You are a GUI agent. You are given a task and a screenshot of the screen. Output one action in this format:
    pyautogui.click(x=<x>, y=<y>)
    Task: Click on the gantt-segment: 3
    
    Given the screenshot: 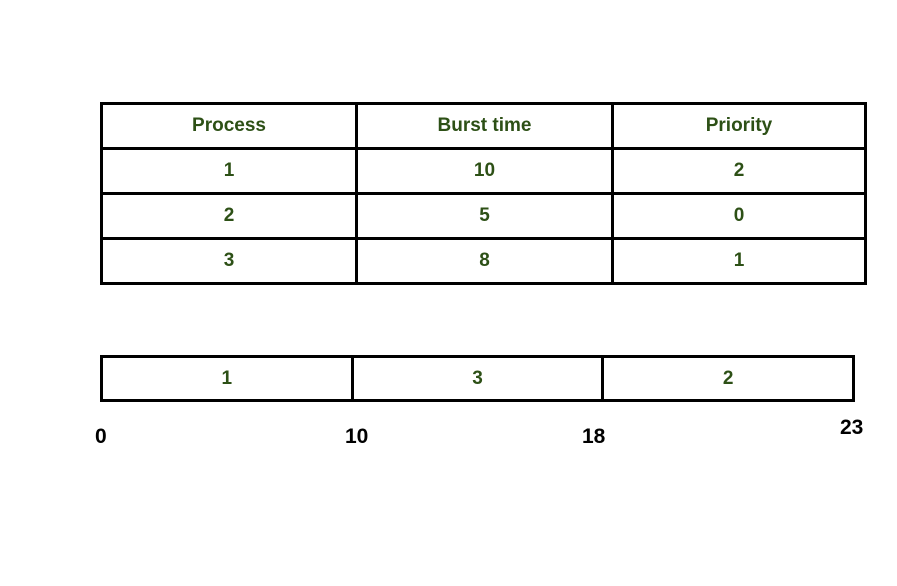 What is the action you would take?
    pyautogui.click(x=479, y=378)
    